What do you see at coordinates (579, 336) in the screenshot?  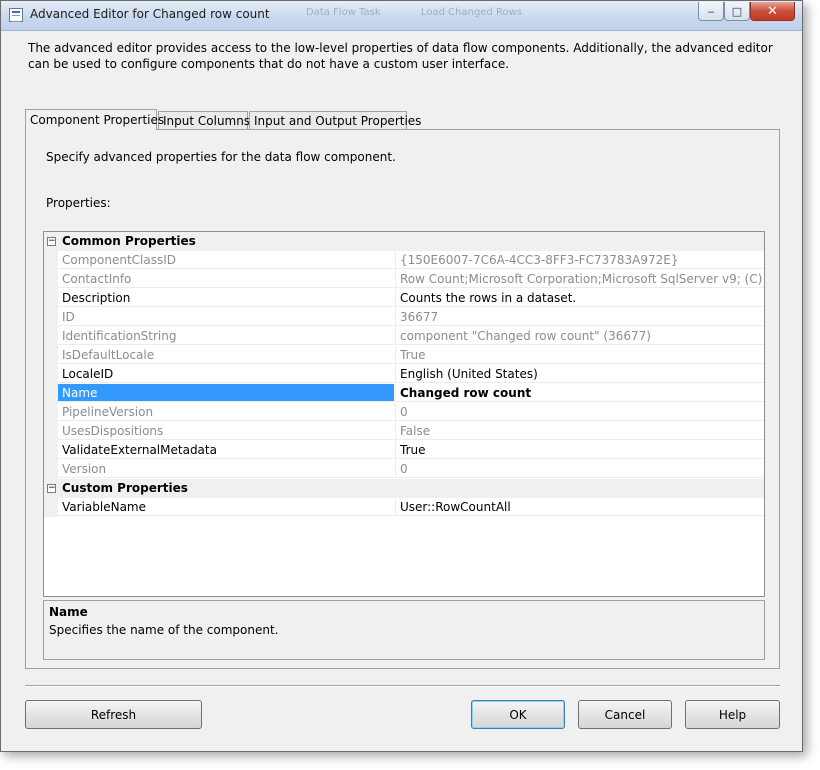 I see `property-value: component "Changed row count" (36677)` at bounding box center [579, 336].